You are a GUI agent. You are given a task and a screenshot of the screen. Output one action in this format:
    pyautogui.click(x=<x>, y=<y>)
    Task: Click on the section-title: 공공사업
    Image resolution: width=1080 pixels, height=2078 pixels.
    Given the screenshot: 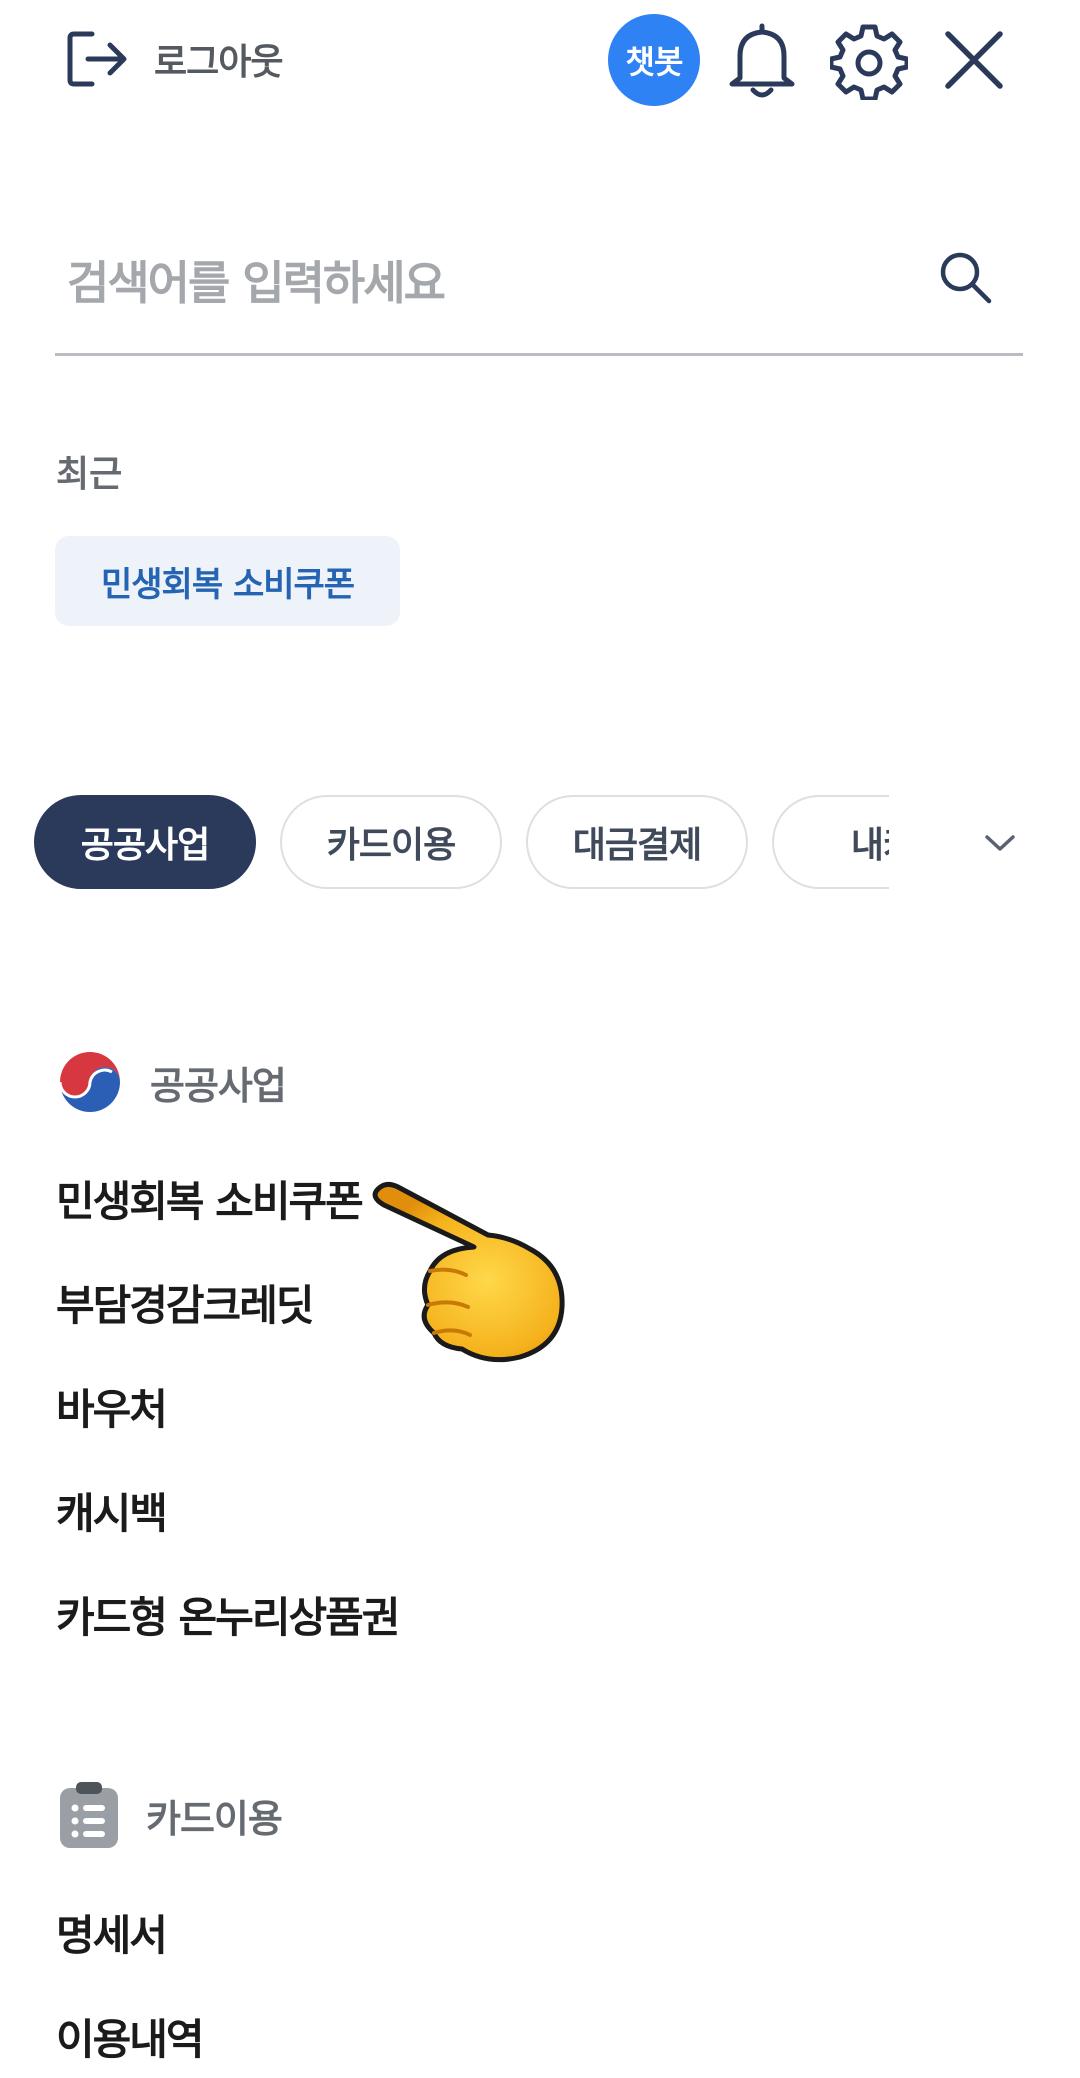 What is the action you would take?
    pyautogui.click(x=218, y=1085)
    